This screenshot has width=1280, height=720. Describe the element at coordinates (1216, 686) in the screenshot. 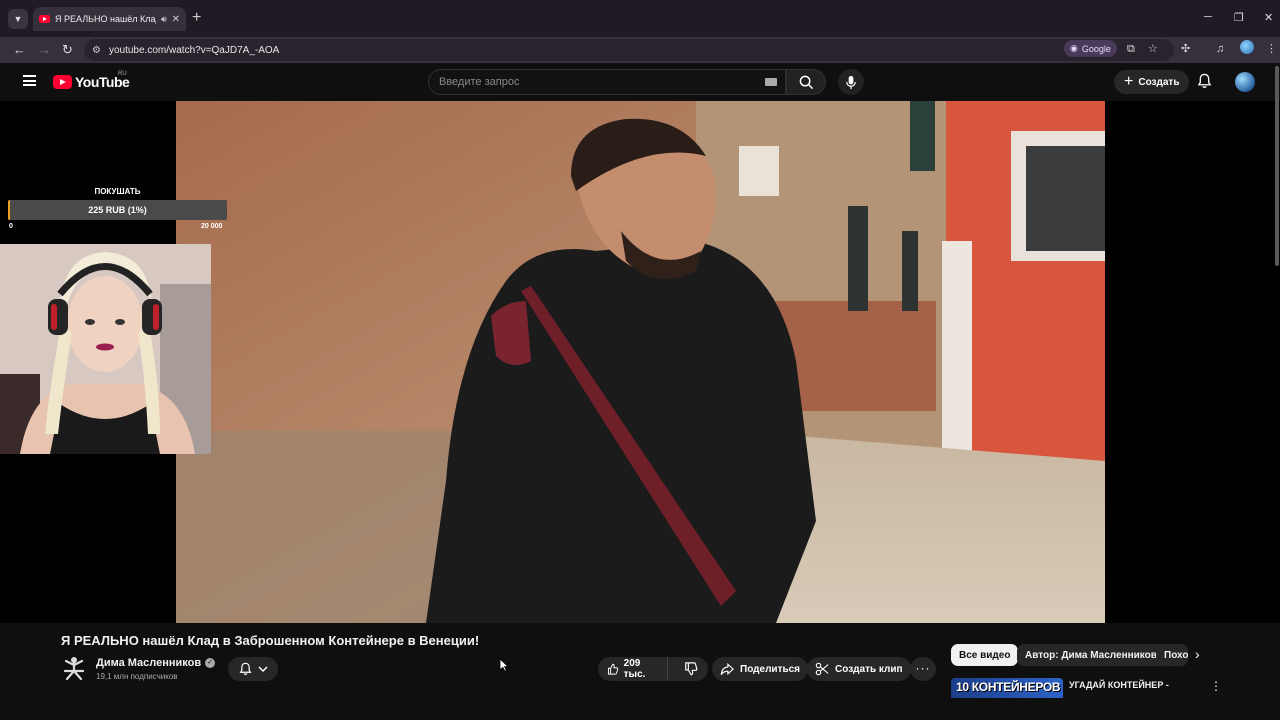

I see `recommendation-menu-icon: ⋮` at that location.